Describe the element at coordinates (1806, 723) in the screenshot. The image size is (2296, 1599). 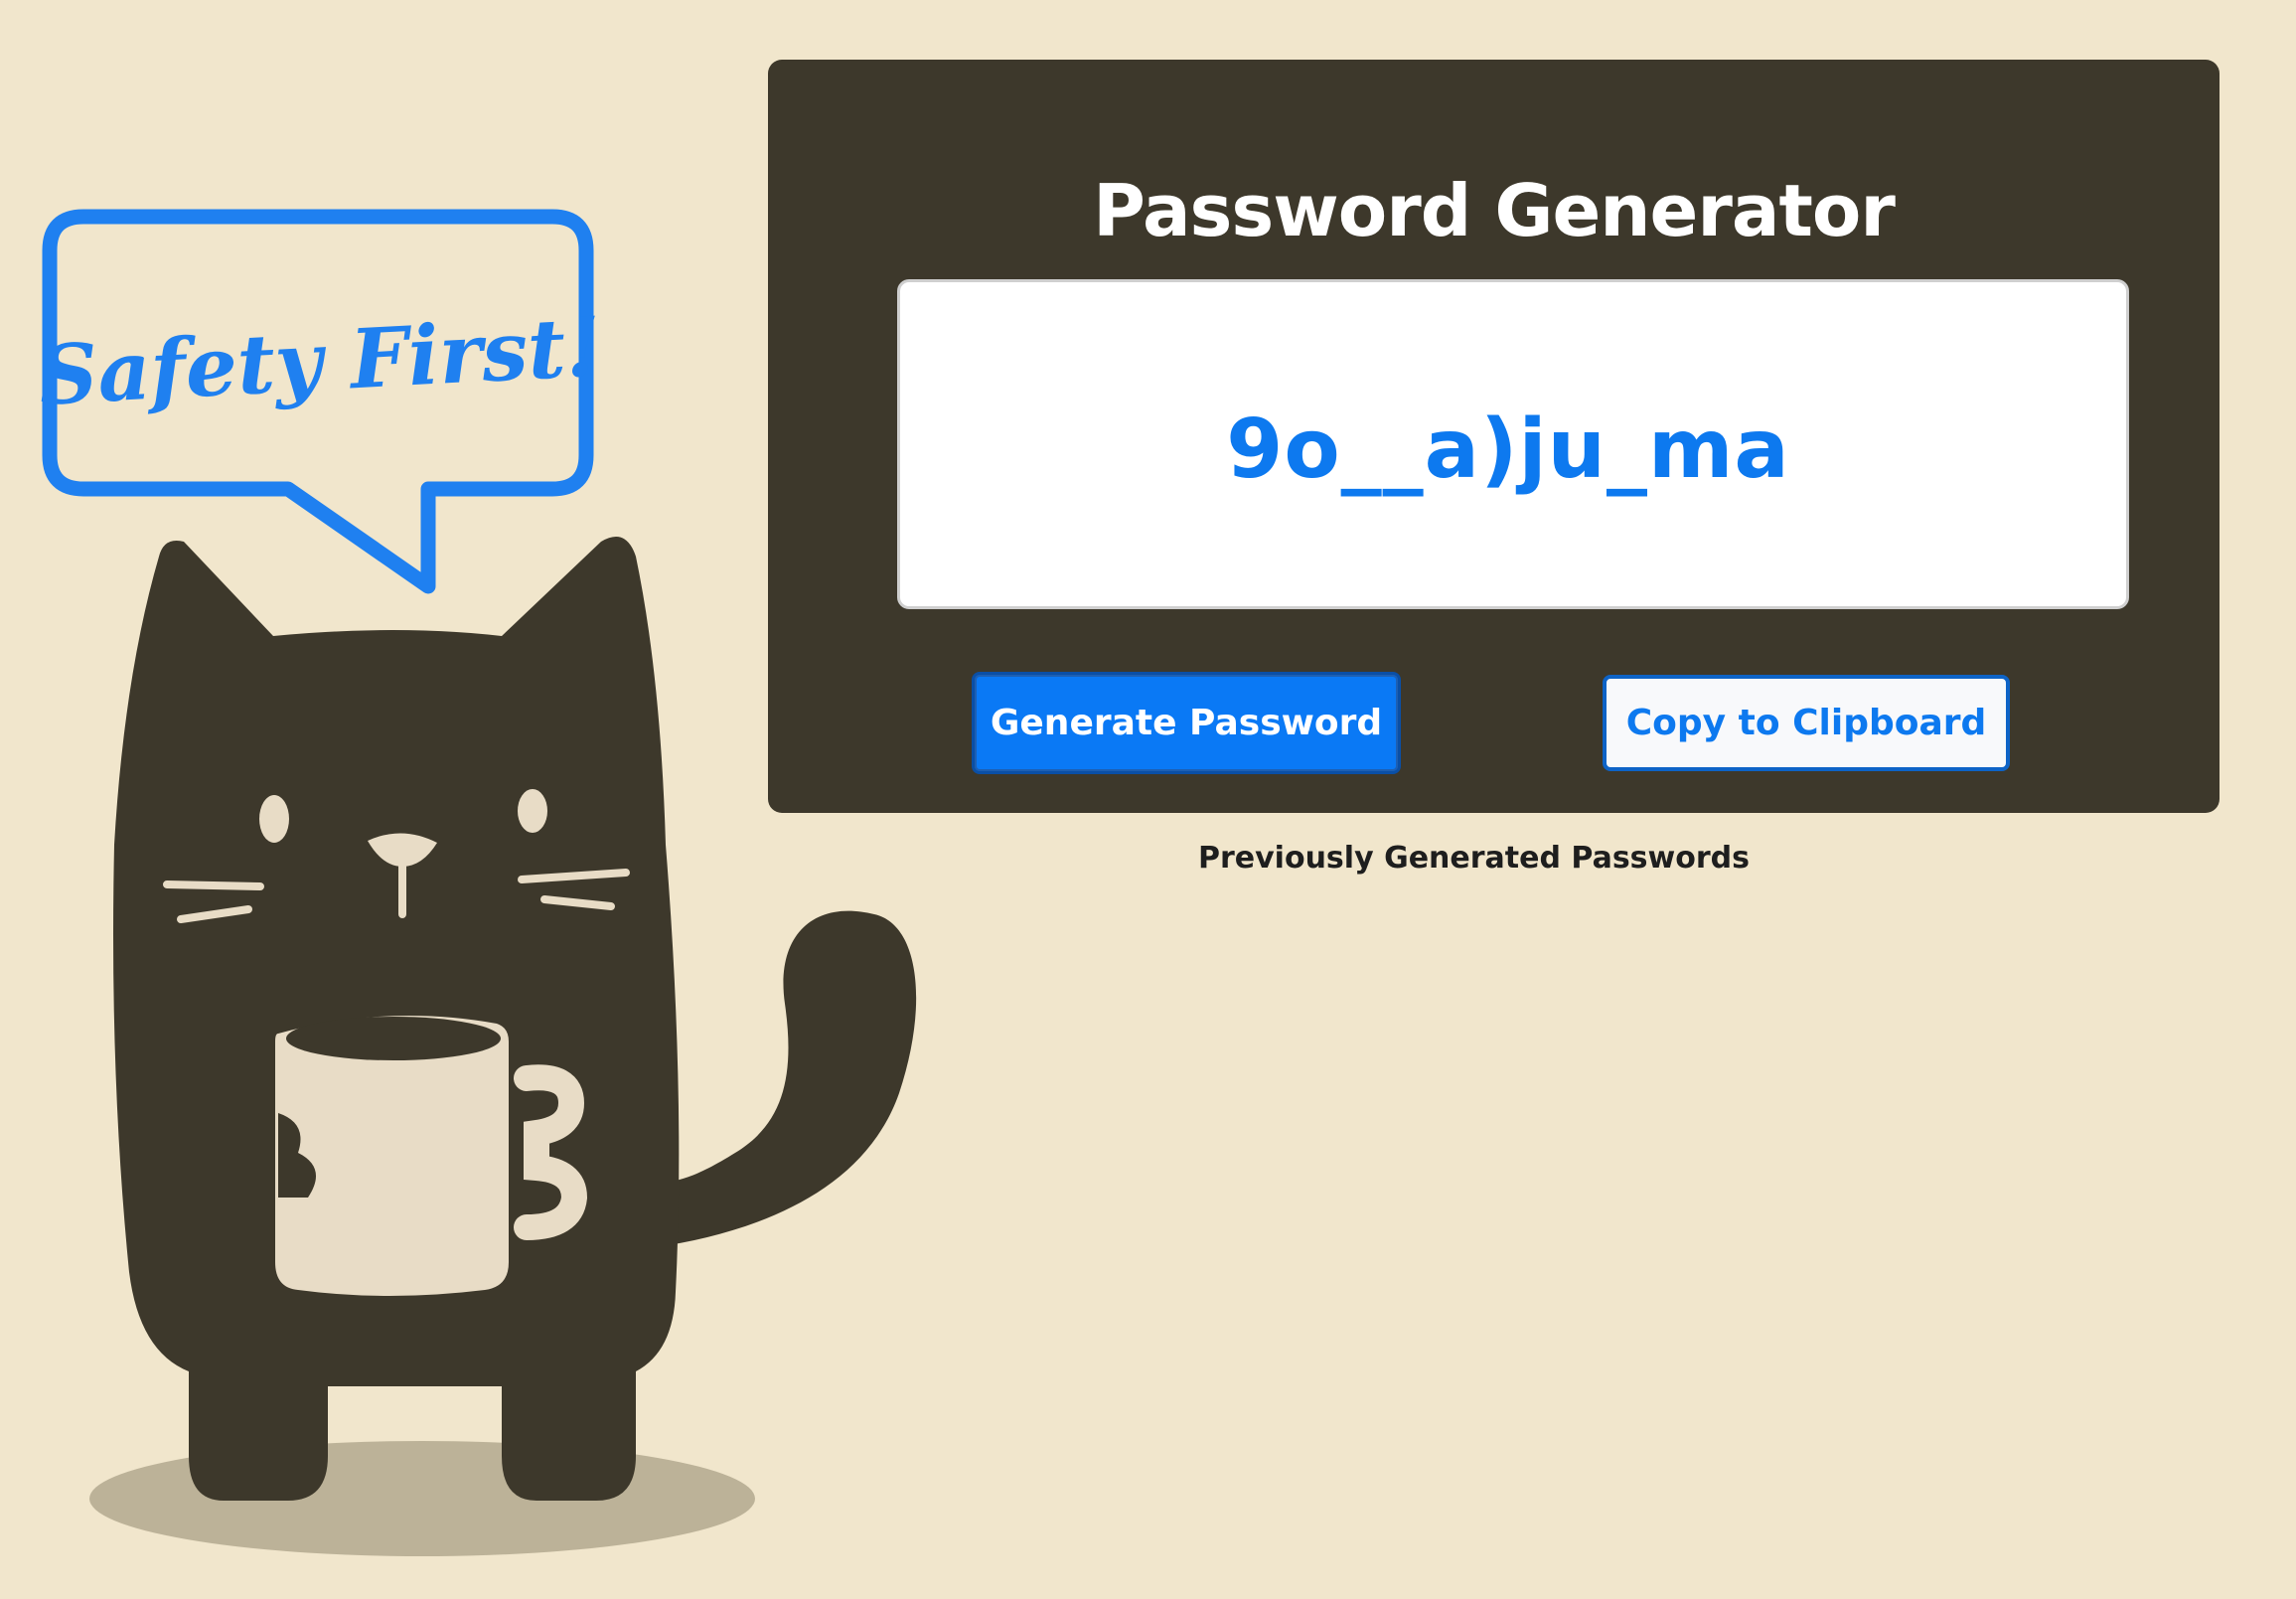
I see `copy-to-clipboard-button: Copy to Clipboard` at that location.